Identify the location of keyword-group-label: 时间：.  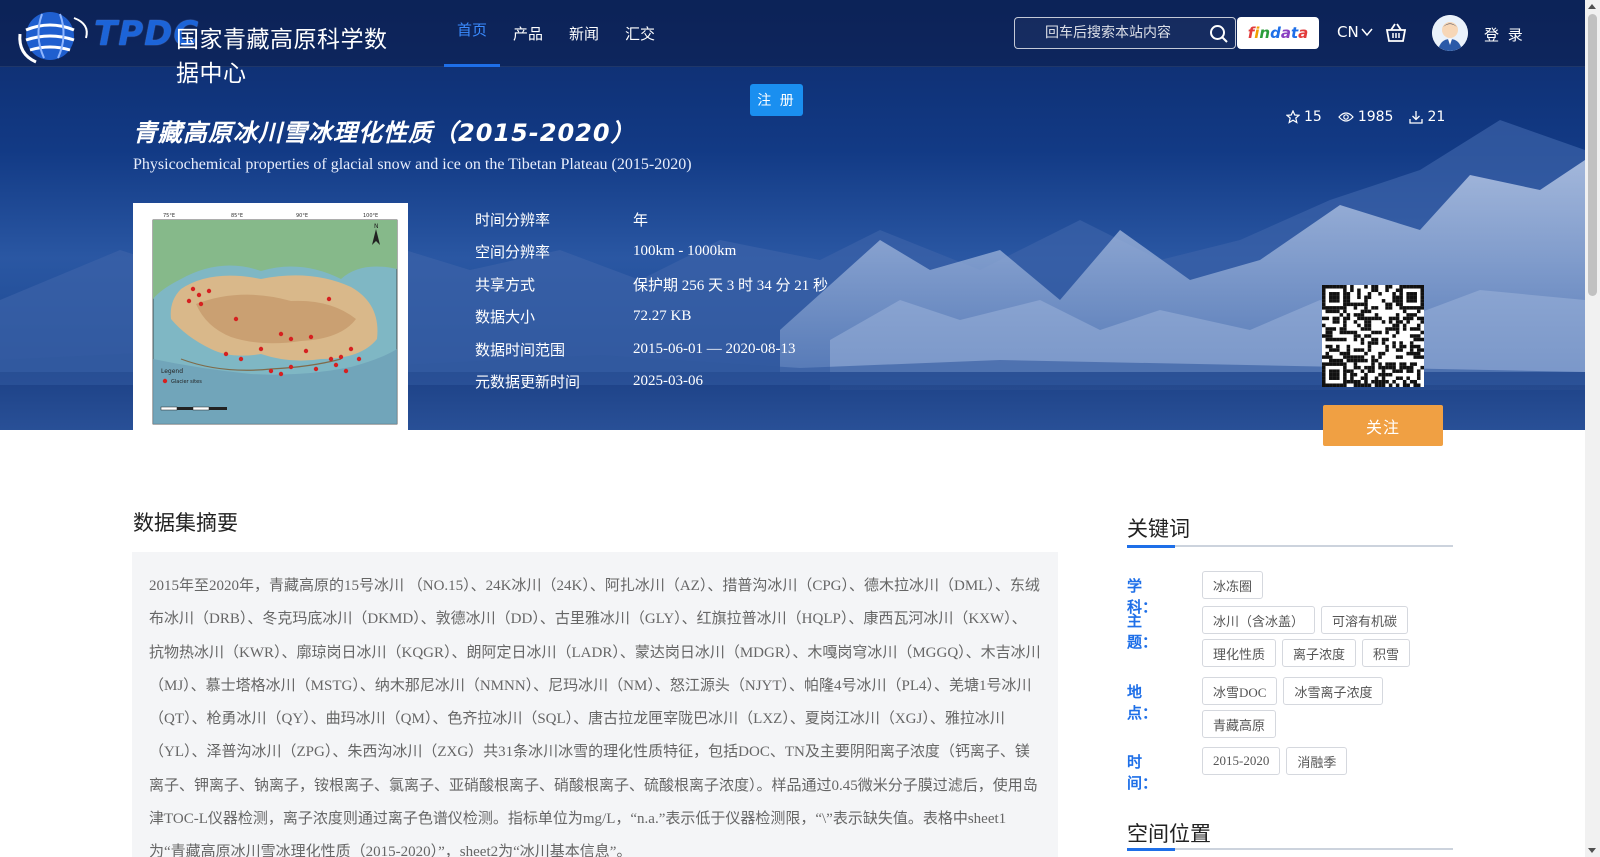
(1142, 772).